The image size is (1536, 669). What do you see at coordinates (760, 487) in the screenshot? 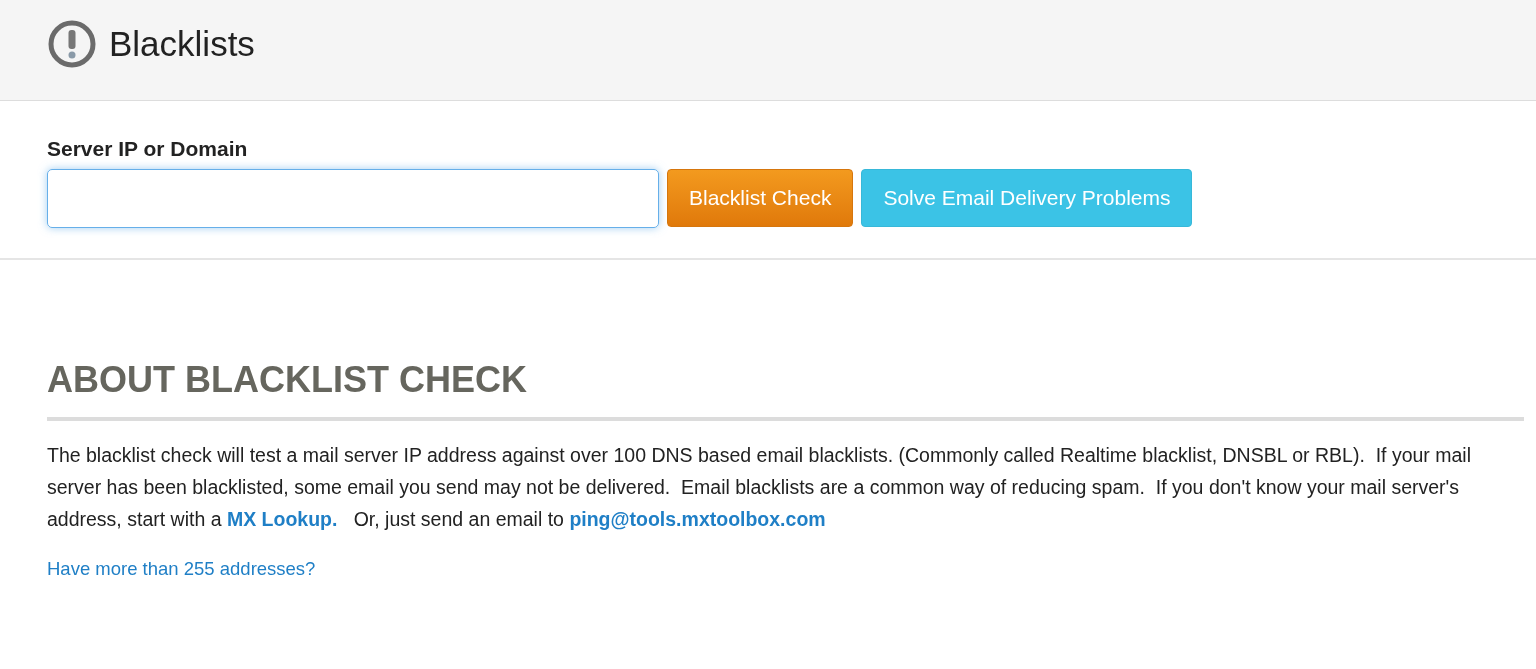
I see `about-paragraph: The blacklist check will test a mail server IP address against over 100 DNS based email blacklists. (Commonly called Realtime blacklist, DNSBL or RBL). If your mail server has been blacklisted, some email you send may not be delivered. Email blacklists are a common way of reducing spam. If you don't know your mail server's address, start with a MX Lookup. Or, just send an email to ping@tools.mxtoolbox.com` at bounding box center [760, 487].